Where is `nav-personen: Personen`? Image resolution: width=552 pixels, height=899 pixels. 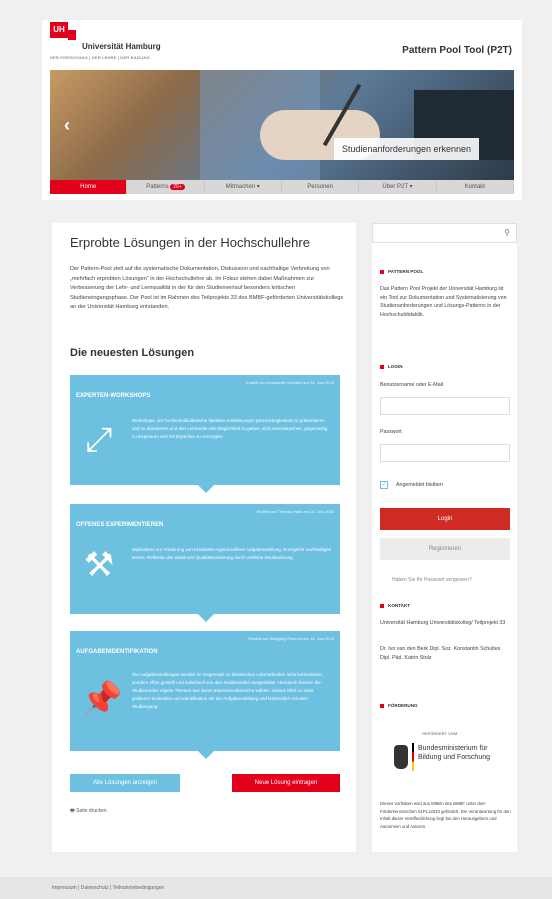 nav-personen: Personen is located at coordinates (321, 187).